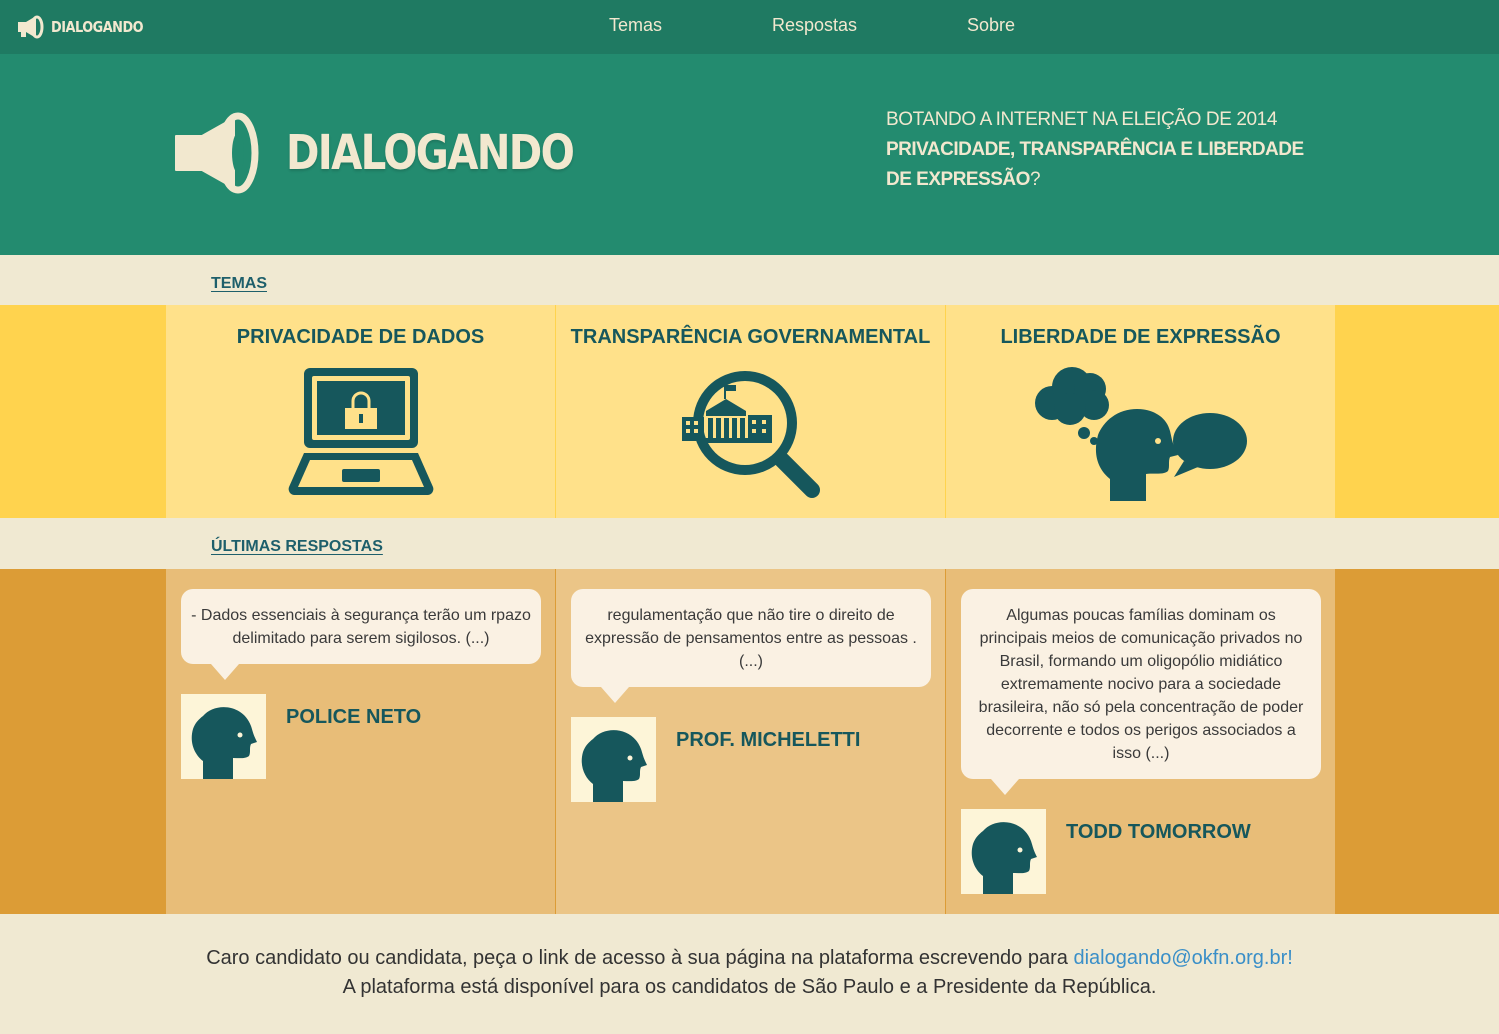 The height and width of the screenshot is (1034, 1499). What do you see at coordinates (217, 153) in the screenshot?
I see `megaphone-logo-icon` at bounding box center [217, 153].